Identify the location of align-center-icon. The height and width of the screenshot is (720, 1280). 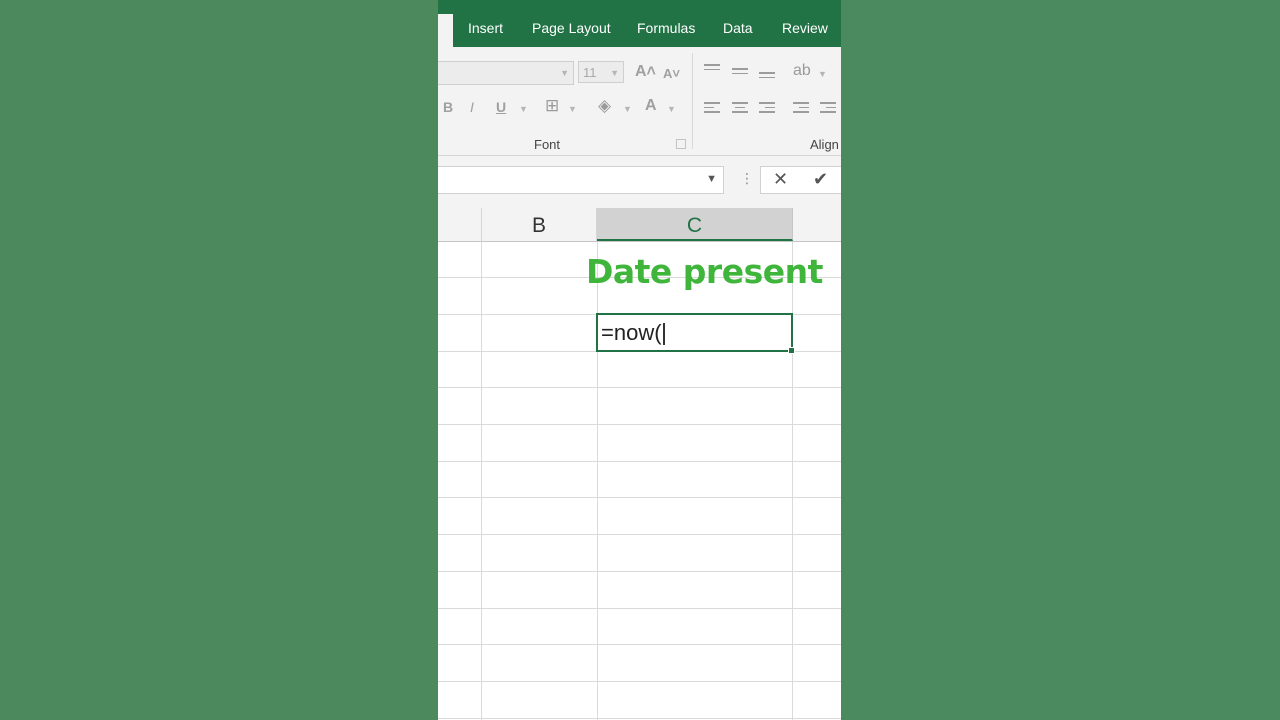
(740, 109).